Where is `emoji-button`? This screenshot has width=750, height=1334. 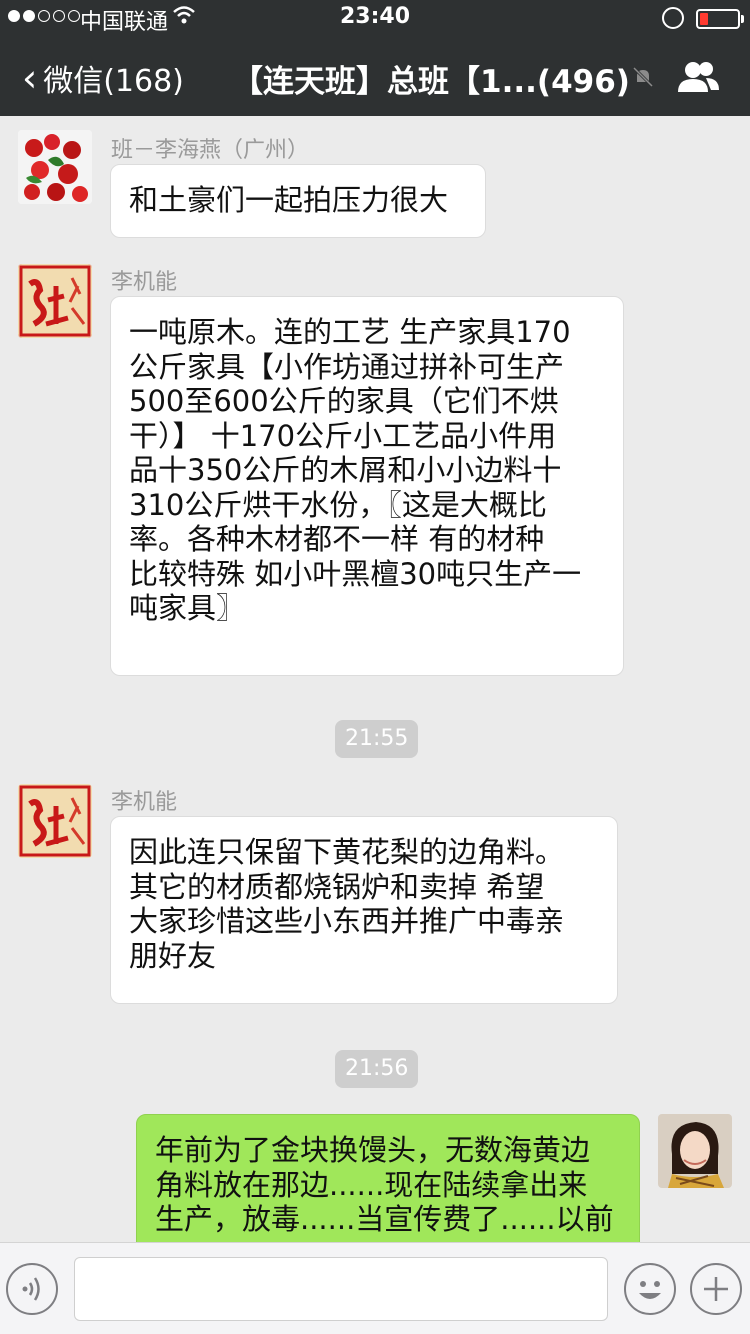
emoji-button is located at coordinates (650, 1289).